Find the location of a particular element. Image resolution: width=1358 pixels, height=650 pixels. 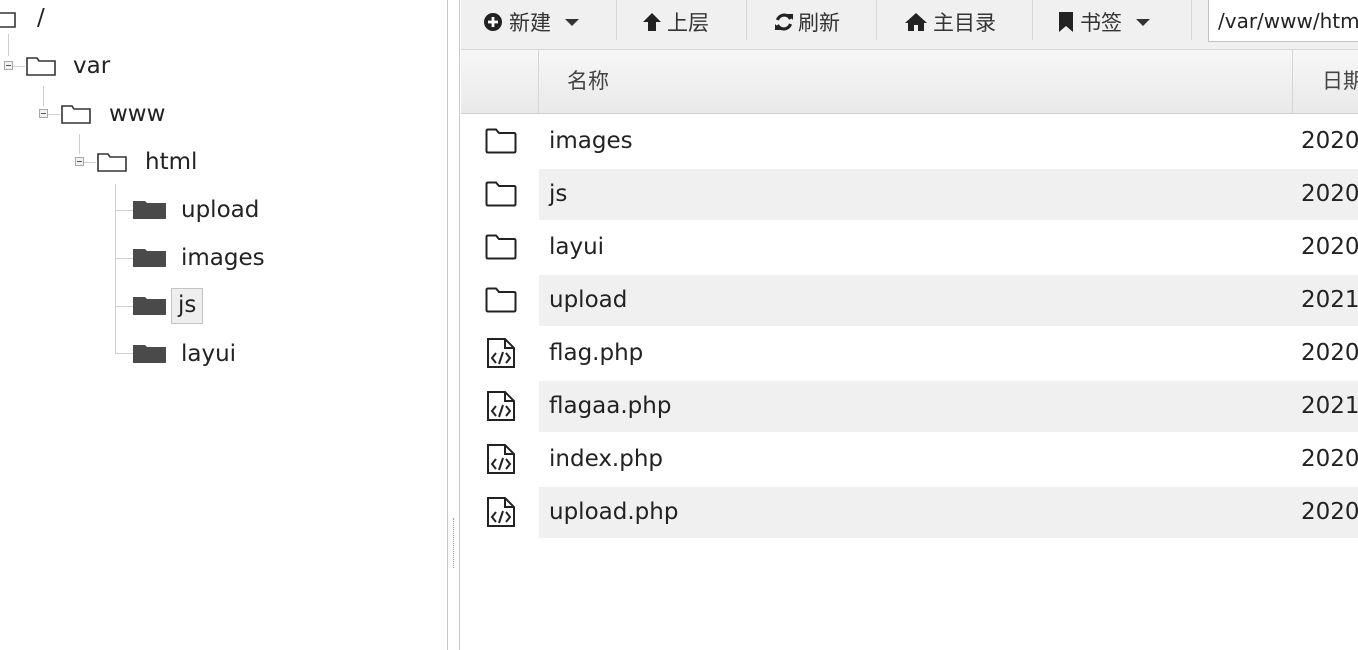

tree-node-js-selected: js is located at coordinates (187, 306).